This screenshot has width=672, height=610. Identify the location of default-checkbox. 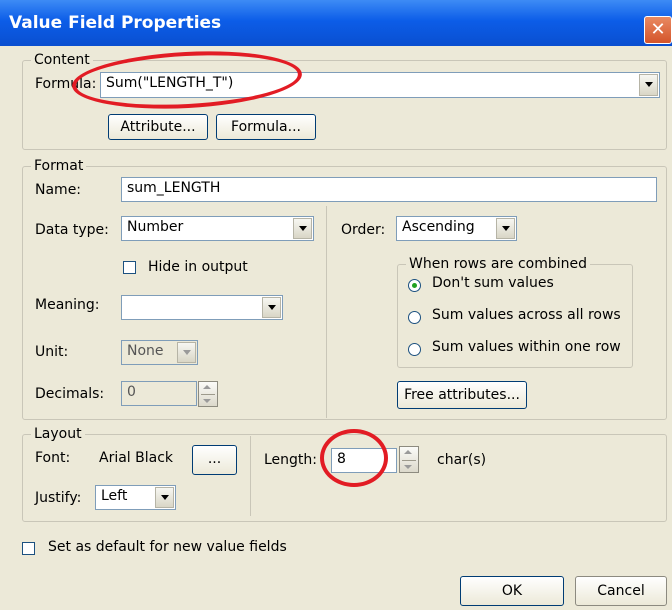
(28, 548).